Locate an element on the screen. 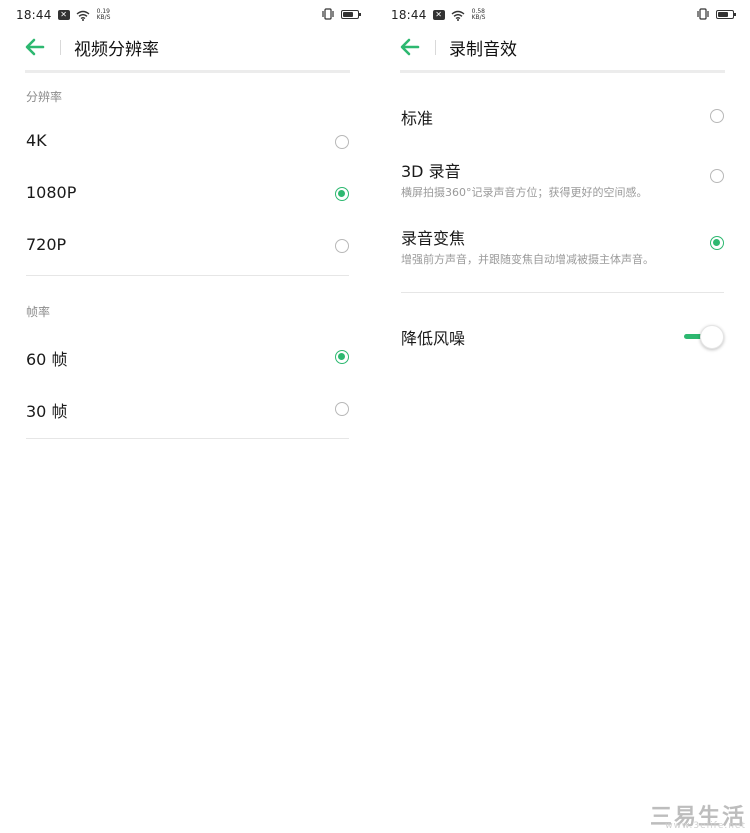  resolution-option-1080p: 1080P is located at coordinates (187, 194).